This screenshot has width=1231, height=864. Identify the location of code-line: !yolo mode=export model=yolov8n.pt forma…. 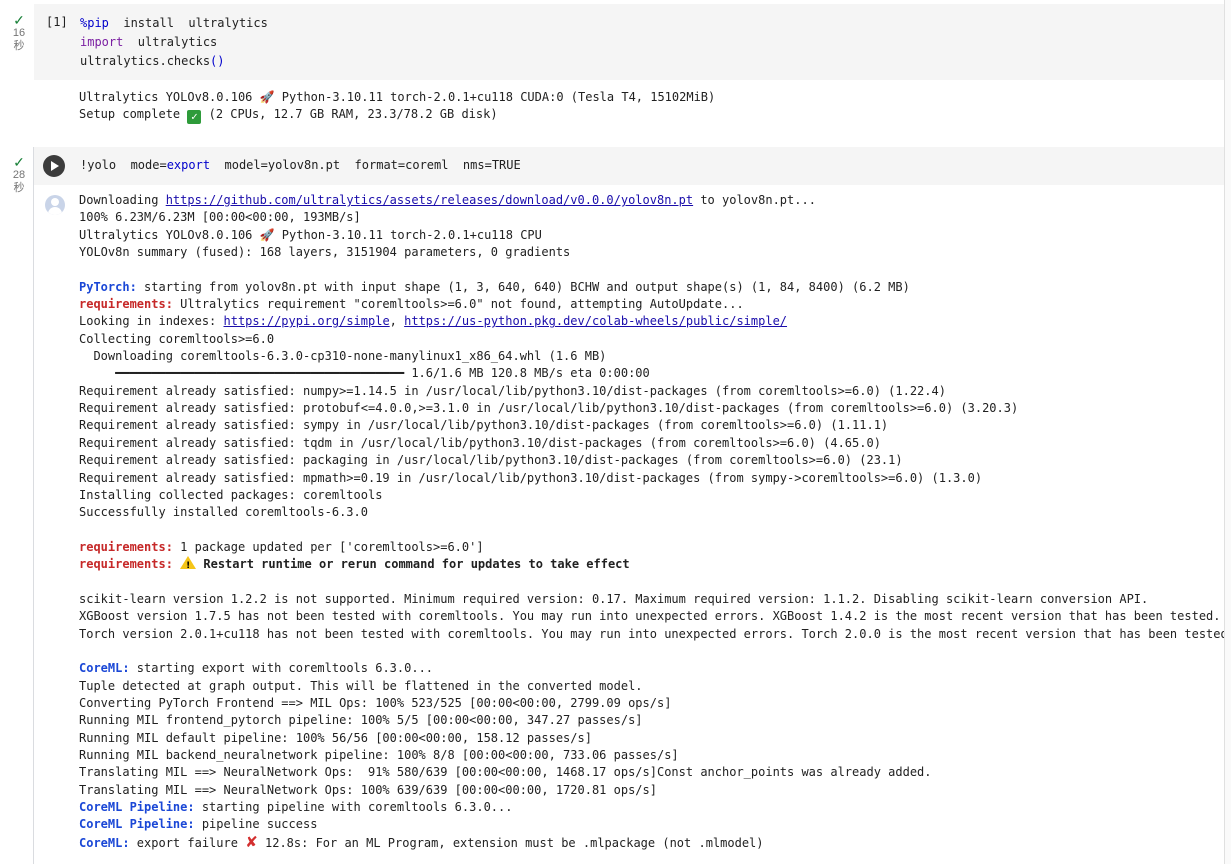
(300, 165).